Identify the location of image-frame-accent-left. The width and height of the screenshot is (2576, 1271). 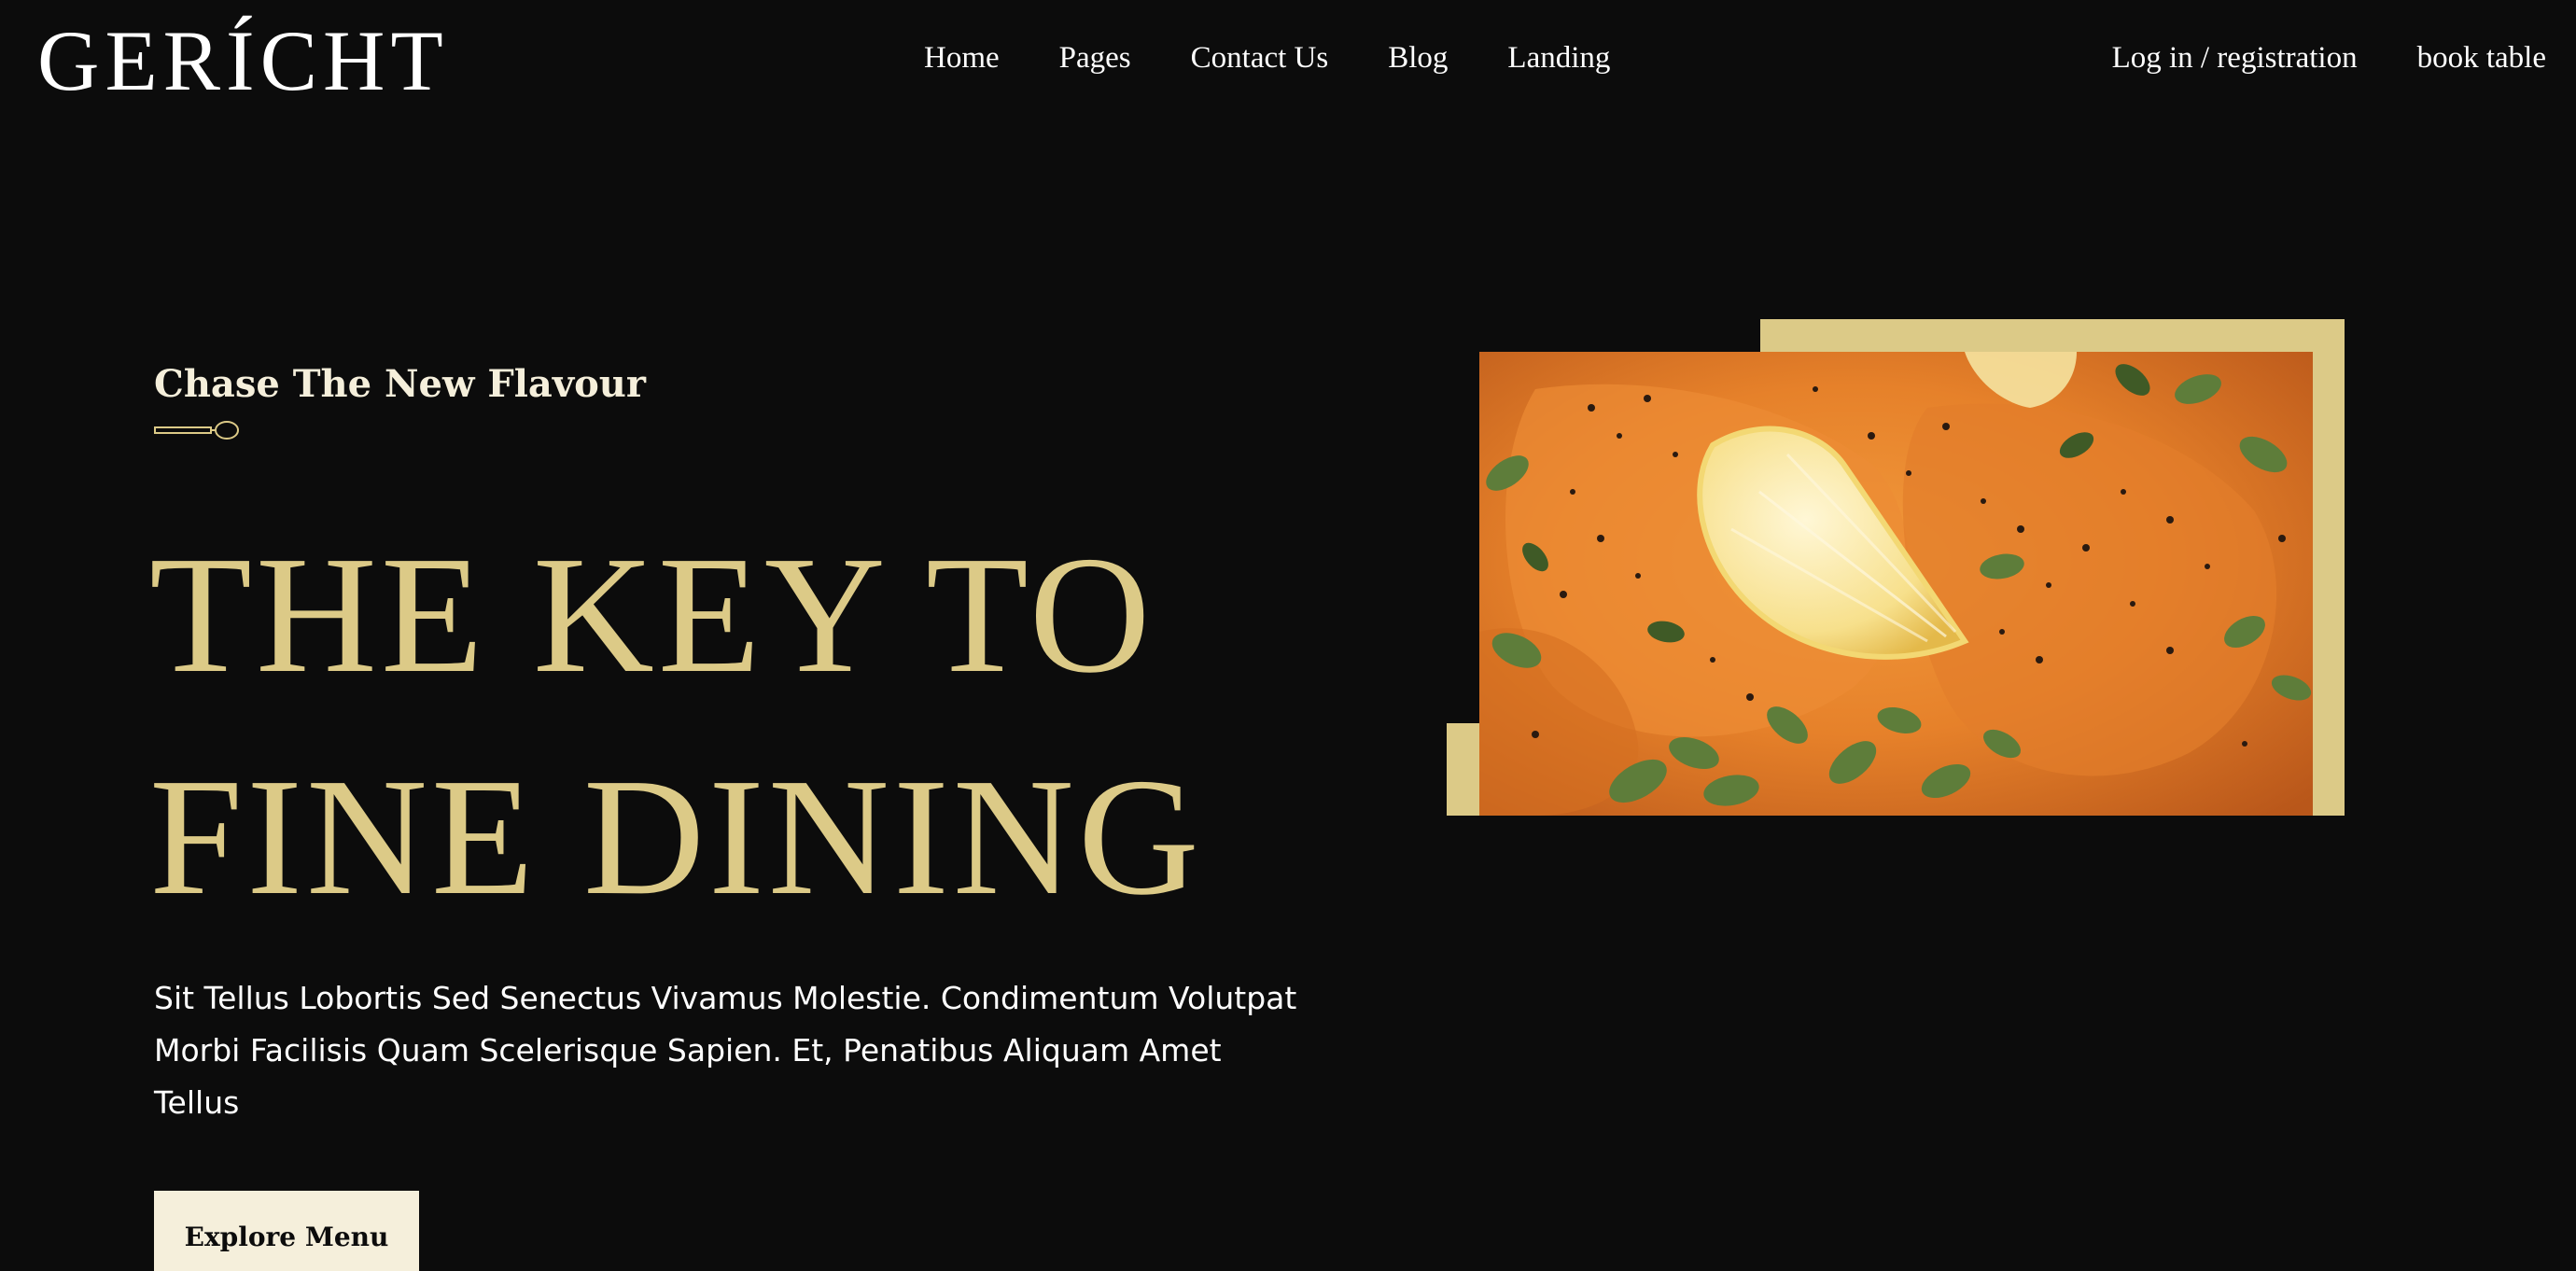
(1465, 769).